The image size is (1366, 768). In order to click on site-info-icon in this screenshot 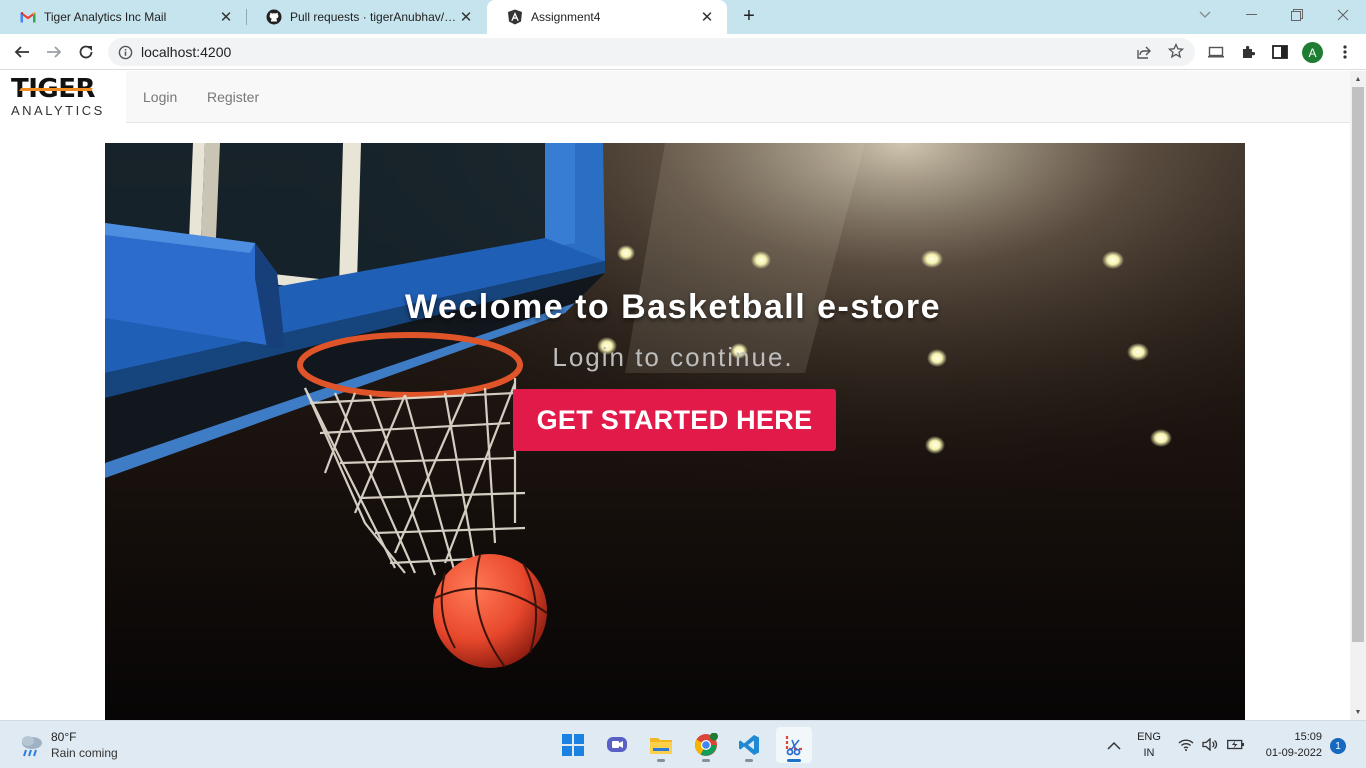, I will do `click(125, 52)`.